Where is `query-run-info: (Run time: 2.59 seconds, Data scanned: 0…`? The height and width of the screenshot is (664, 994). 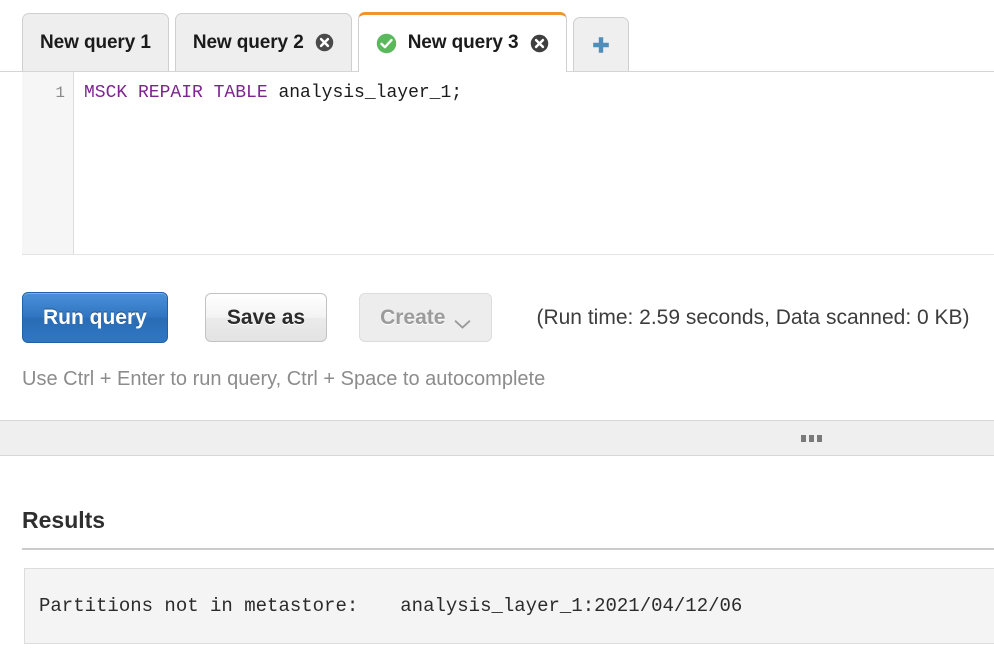 query-run-info: (Run time: 2.59 seconds, Data scanned: 0… is located at coordinates (753, 317).